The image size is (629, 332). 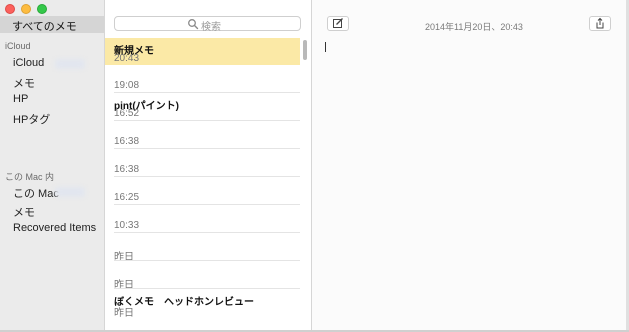 I want to click on sidebar-item-recovered-items: Recovered Items, so click(x=54, y=228).